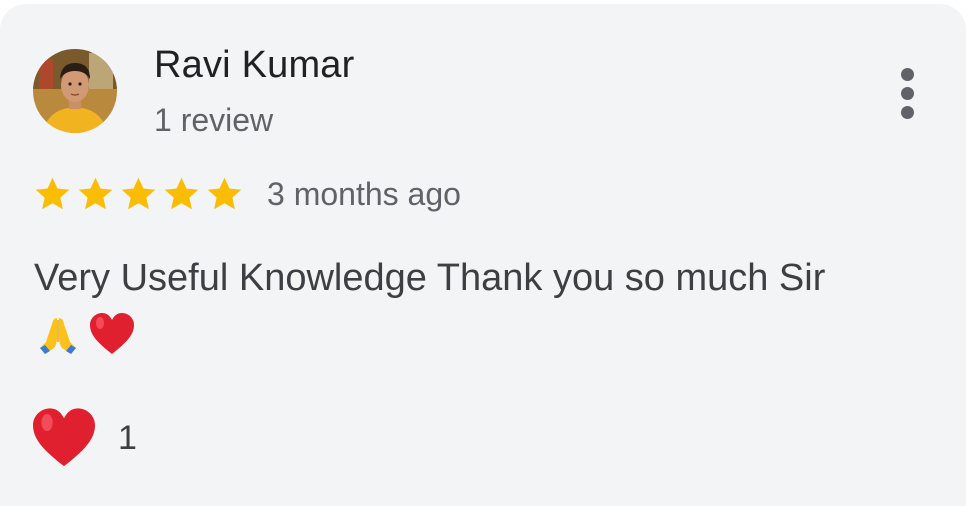  What do you see at coordinates (907, 74) in the screenshot?
I see `more-vert-icon` at bounding box center [907, 74].